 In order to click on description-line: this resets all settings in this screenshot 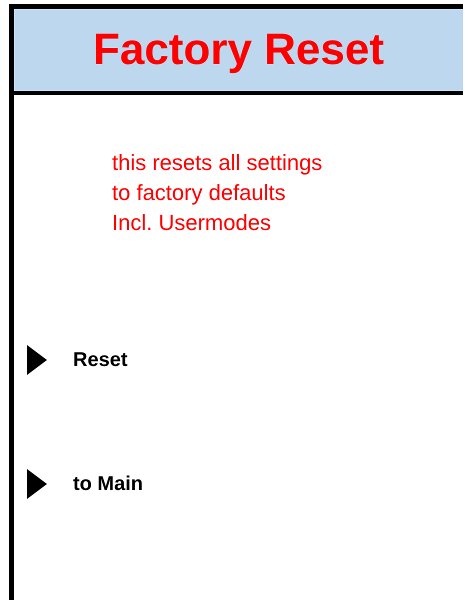, I will do `click(218, 163)`.